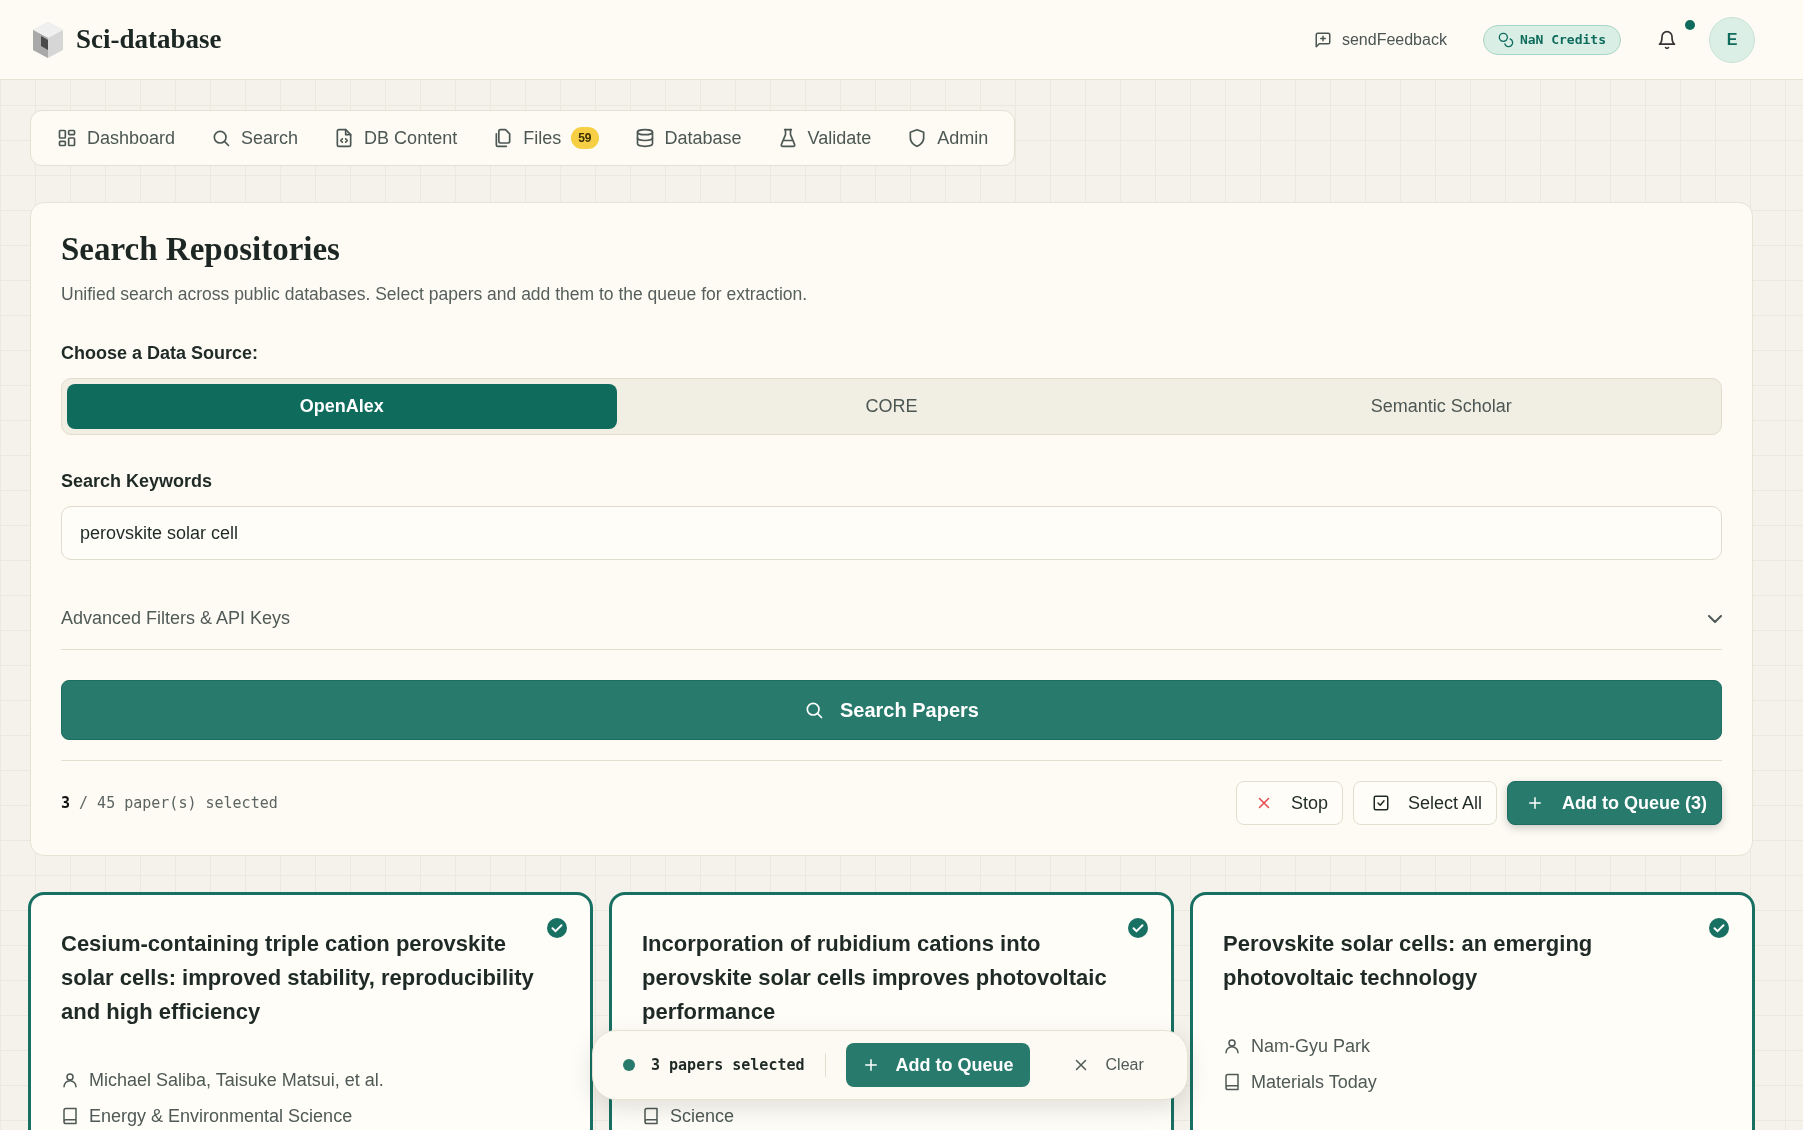 The image size is (1803, 1130). I want to click on user-avatar: E, so click(1732, 39).